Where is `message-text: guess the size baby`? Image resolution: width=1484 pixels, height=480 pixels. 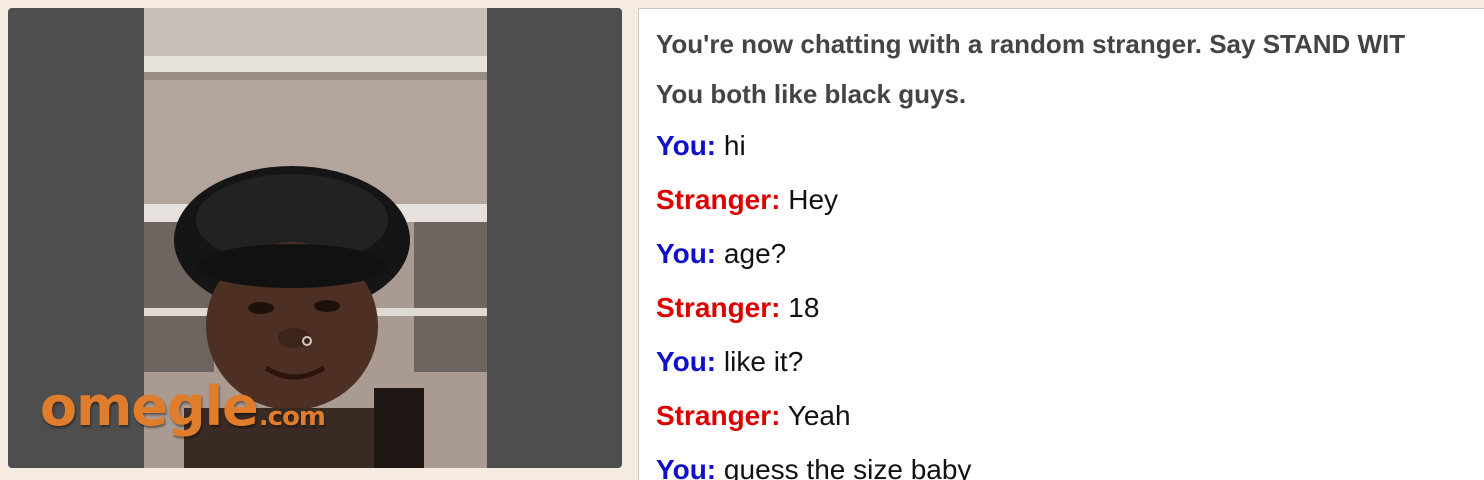 message-text: guess the size baby is located at coordinates (847, 467).